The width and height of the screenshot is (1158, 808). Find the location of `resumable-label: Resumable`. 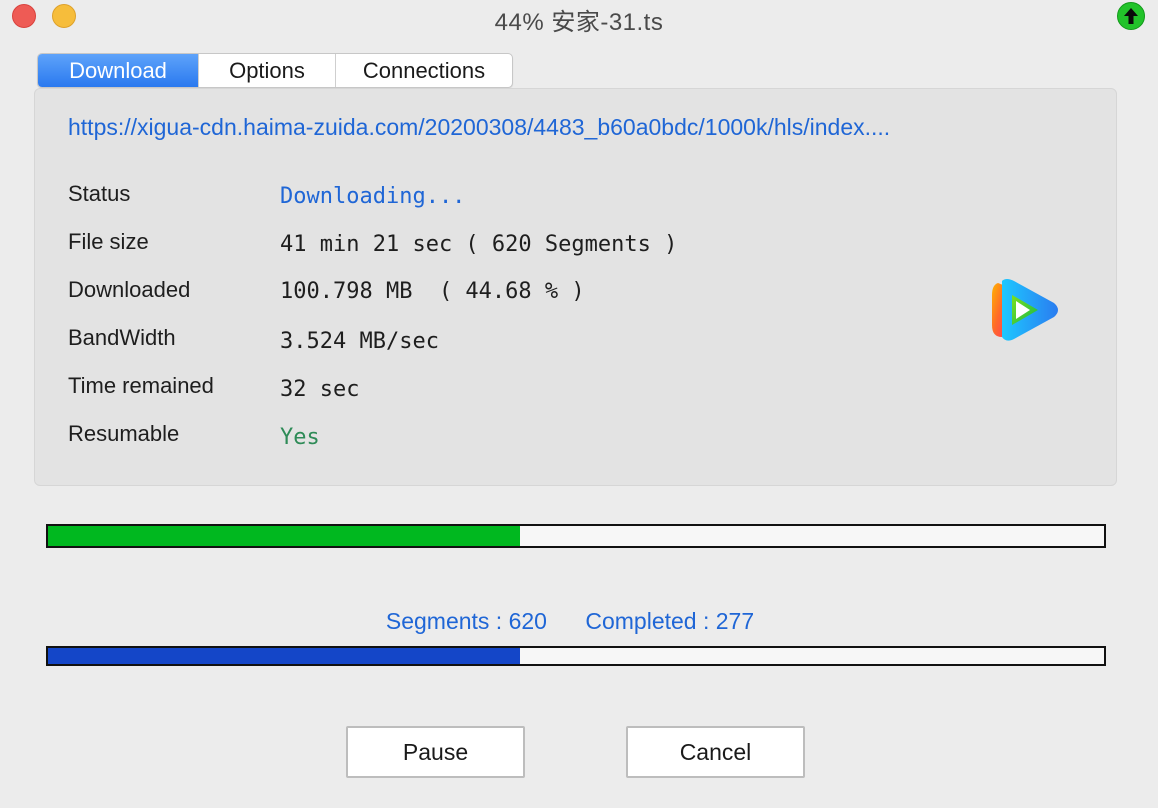

resumable-label: Resumable is located at coordinates (124, 433).